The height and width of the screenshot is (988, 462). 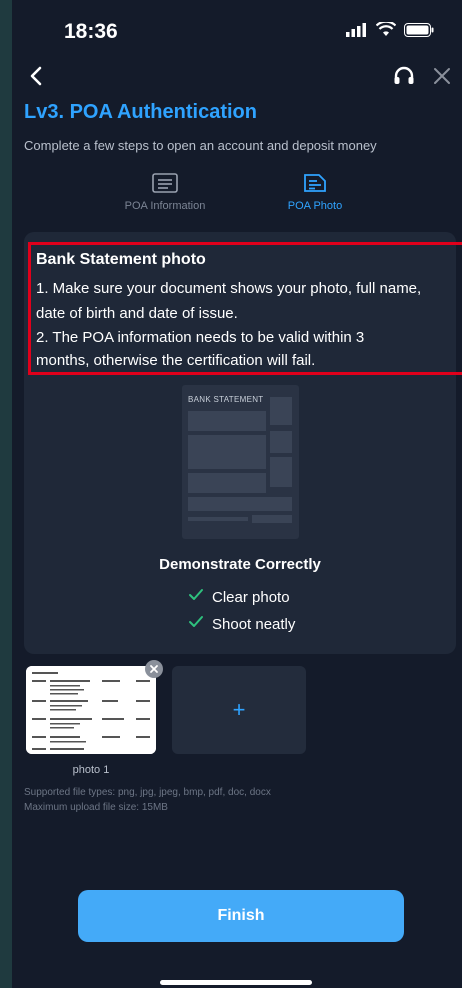 What do you see at coordinates (315, 206) in the screenshot?
I see `tab-label: POA Photo` at bounding box center [315, 206].